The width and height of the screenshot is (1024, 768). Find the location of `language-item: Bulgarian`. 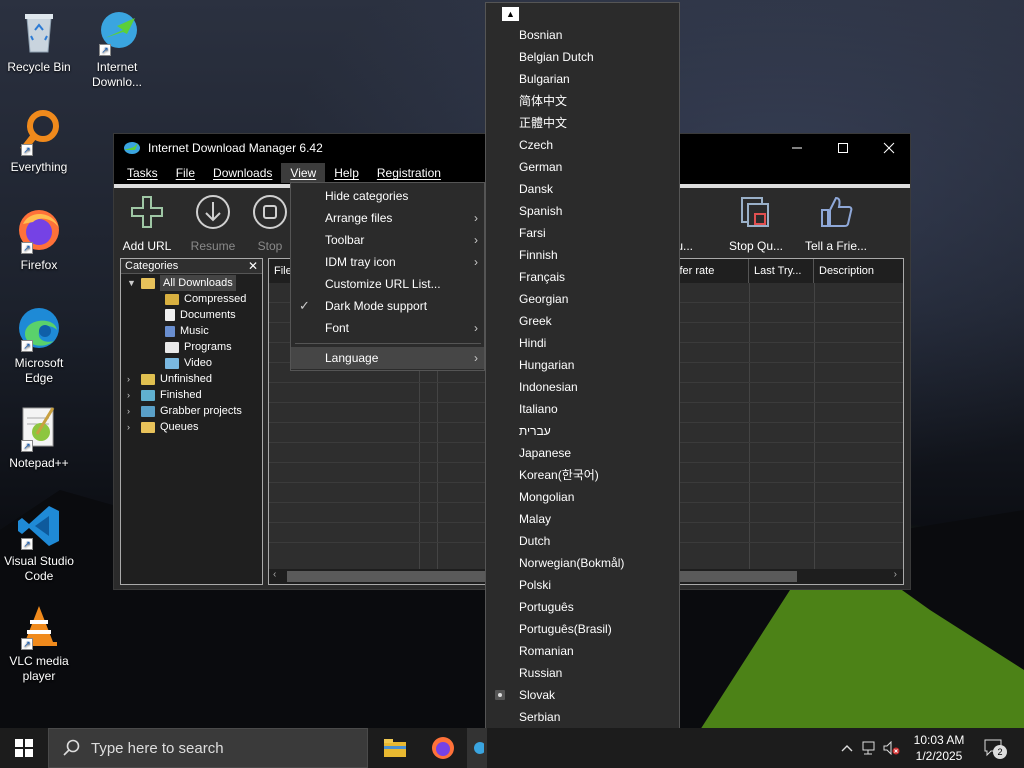

language-item: Bulgarian is located at coordinates (582, 79).